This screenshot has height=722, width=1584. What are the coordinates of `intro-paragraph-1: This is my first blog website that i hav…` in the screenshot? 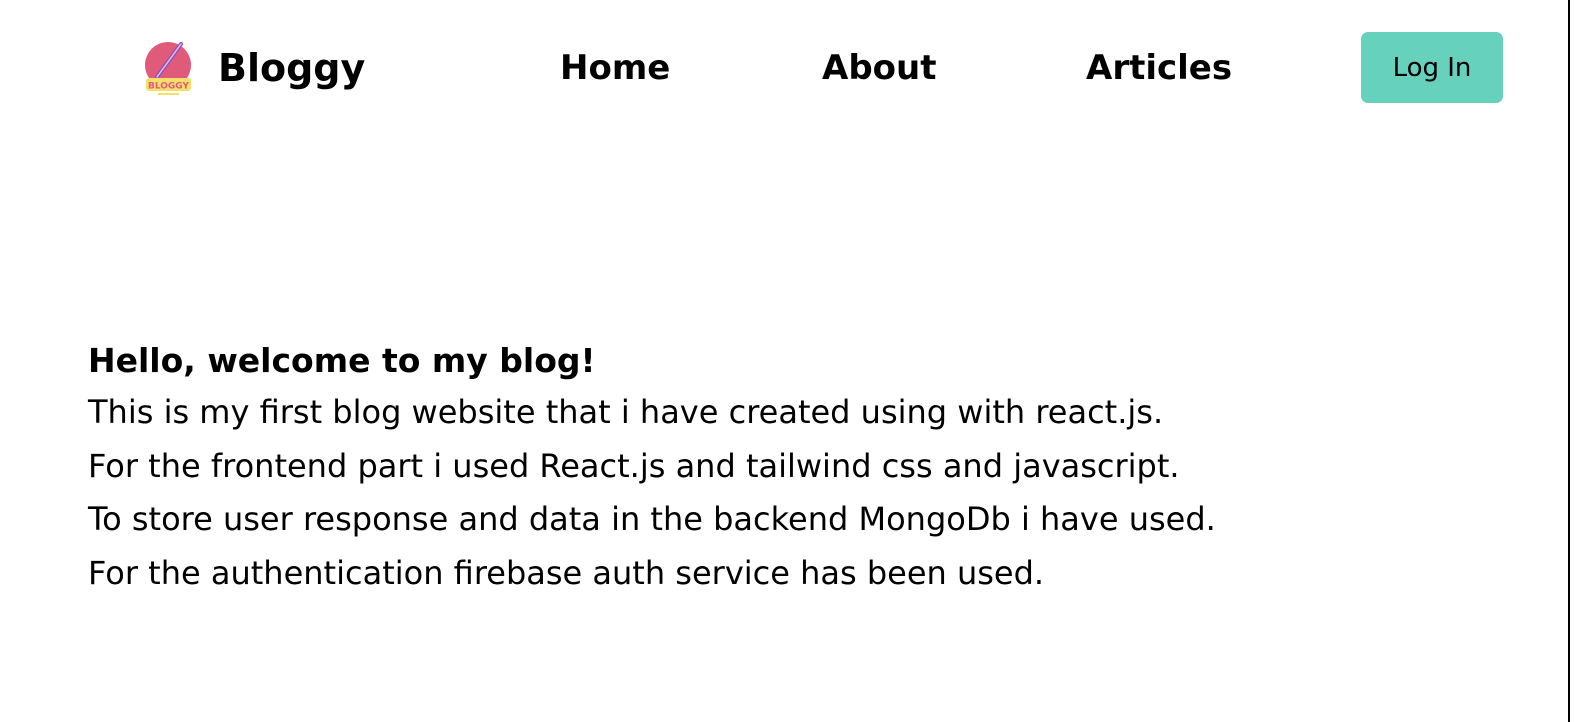 It's located at (626, 412).